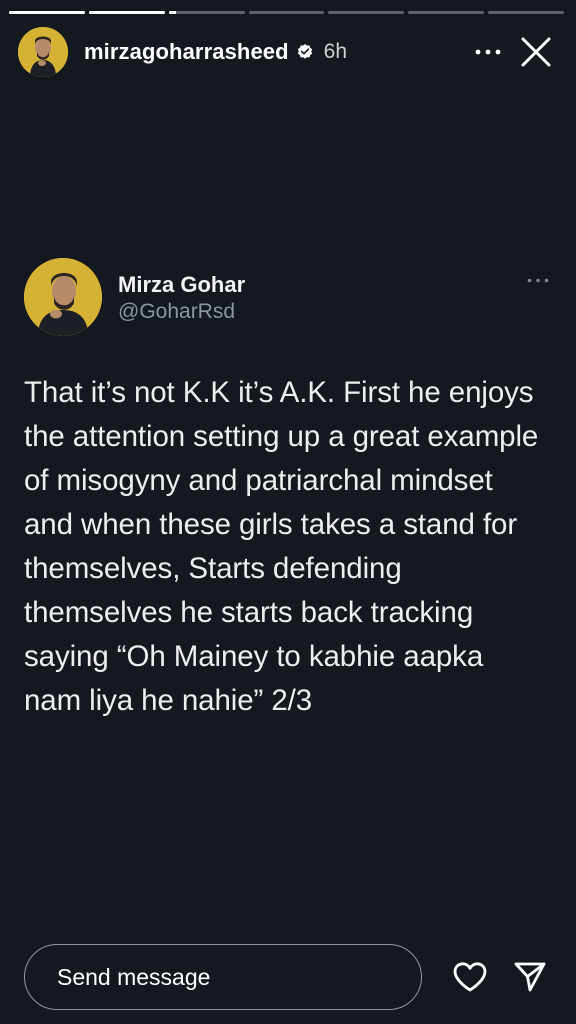  I want to click on verified-badge-icon, so click(304, 51).